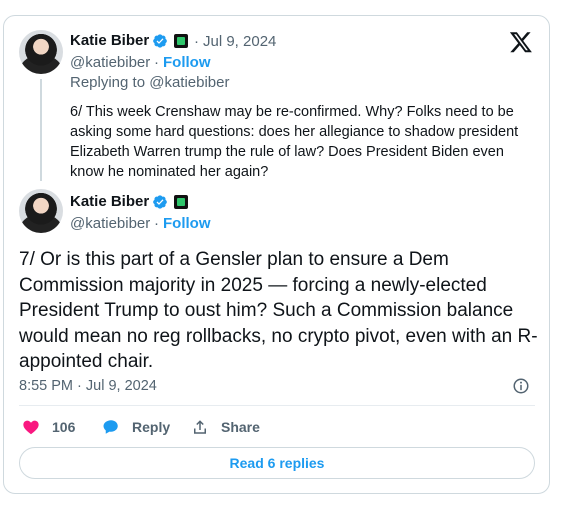  Describe the element at coordinates (48, 427) in the screenshot. I see `like-button: 106` at that location.